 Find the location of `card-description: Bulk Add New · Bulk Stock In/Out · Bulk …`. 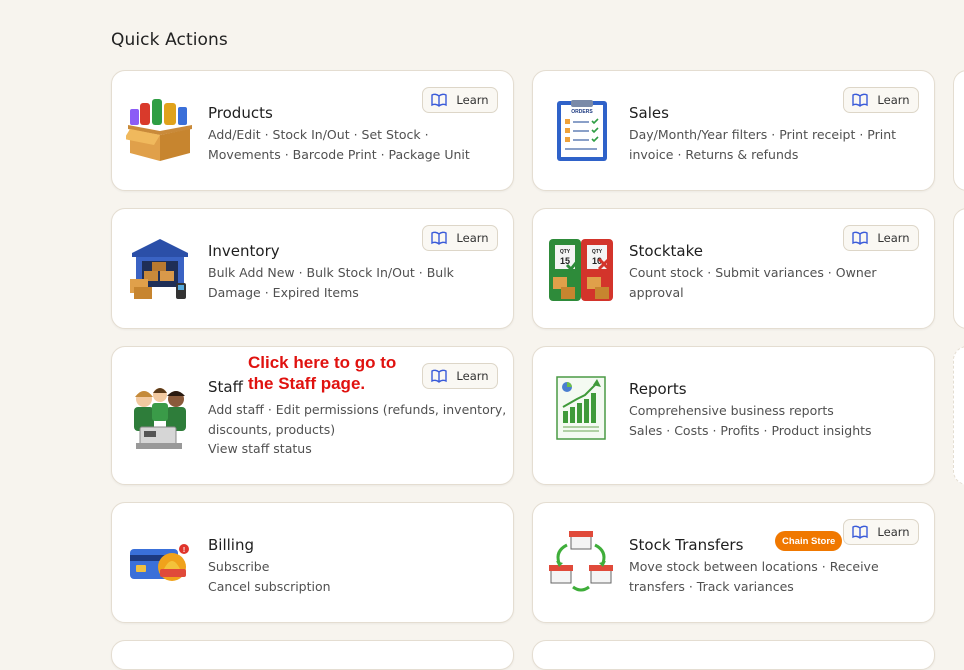

card-description: Bulk Add New · Bulk Stock In/Out · Bulk … is located at coordinates (358, 282).